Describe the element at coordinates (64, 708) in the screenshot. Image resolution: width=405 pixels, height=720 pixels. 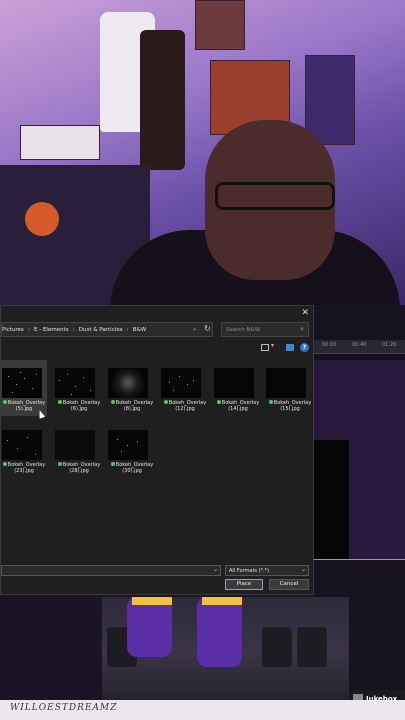
I see `brand-text: WILLOESTDREAMZ` at that location.